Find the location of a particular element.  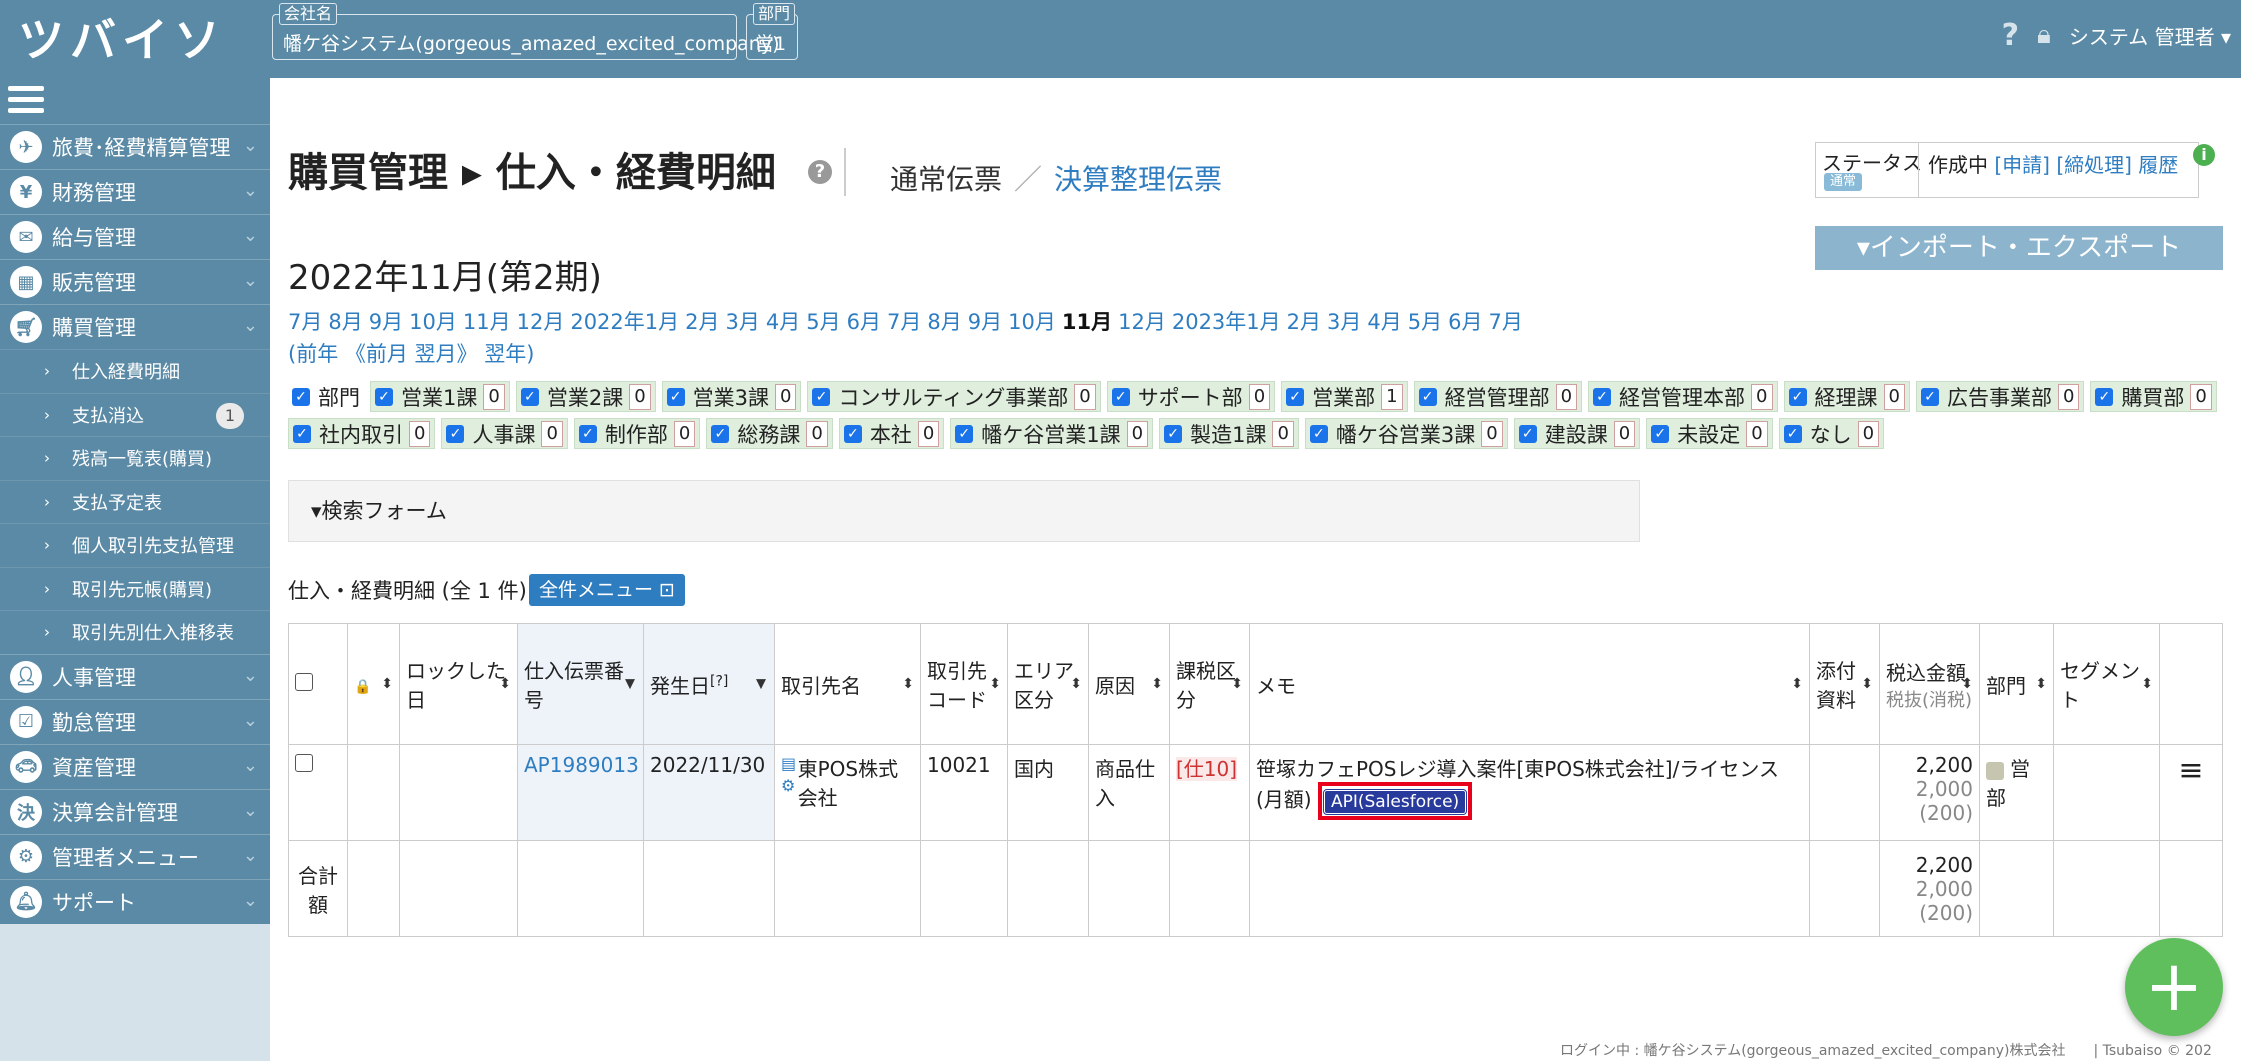

slip-no-header: 仕入伝票番号 is located at coordinates (580, 684).